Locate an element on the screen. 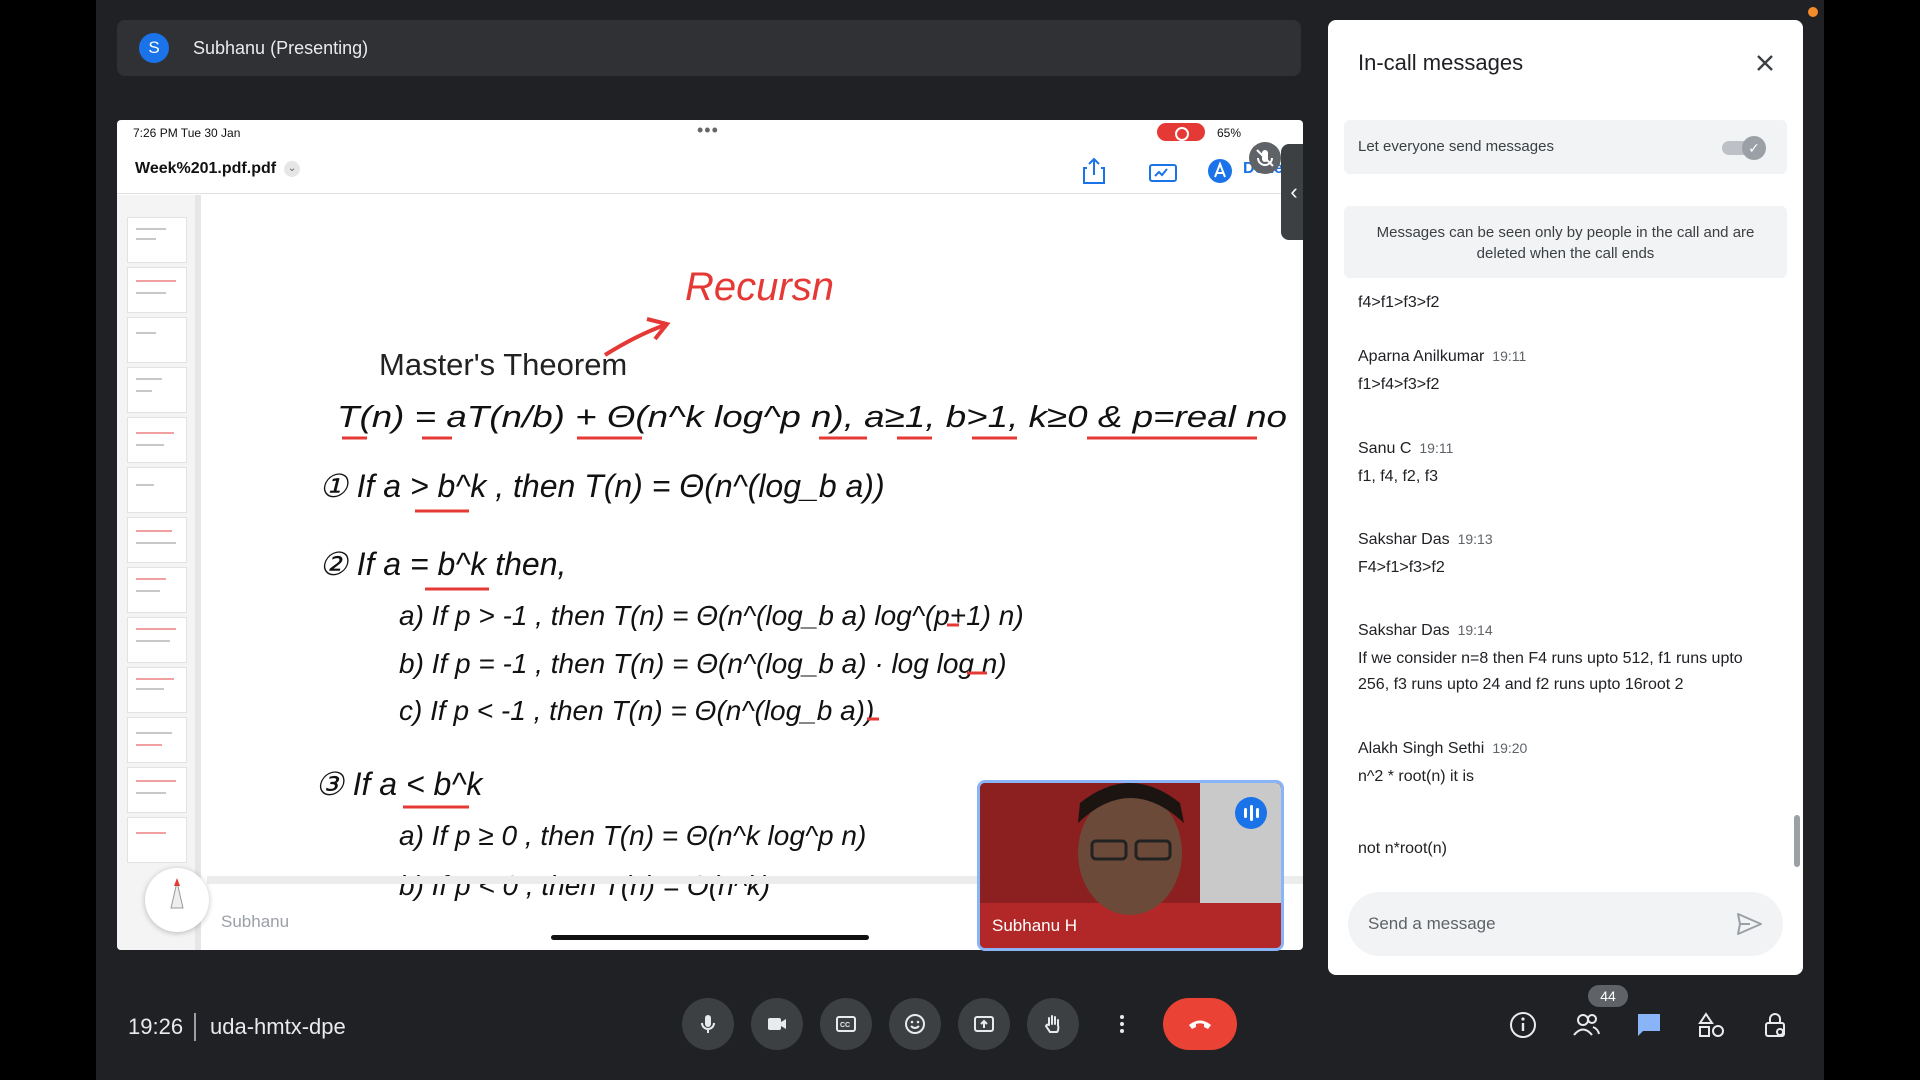 This screenshot has width=1920, height=1080. chat-panel-title: In-call messages is located at coordinates (1441, 62).